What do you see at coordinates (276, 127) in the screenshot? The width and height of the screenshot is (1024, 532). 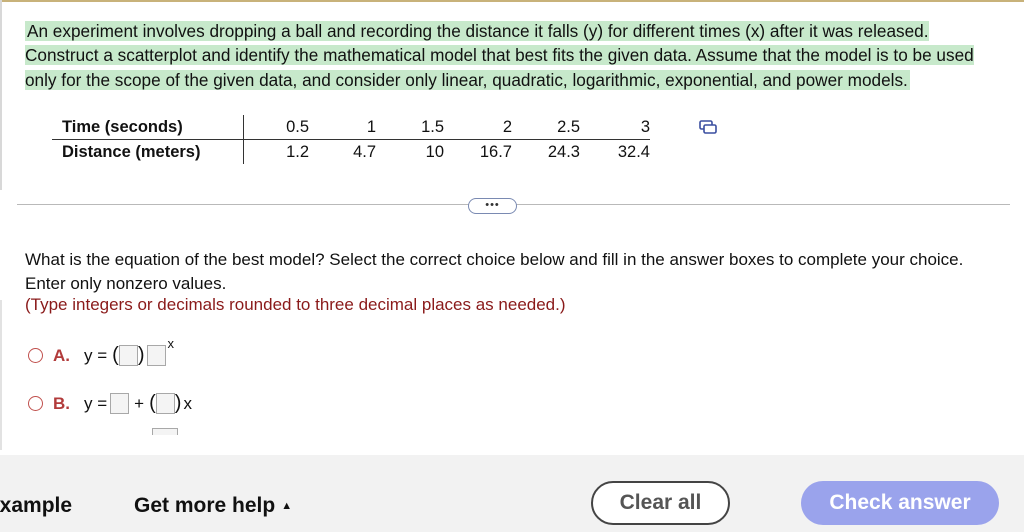 I see `time-cell: 0.5` at bounding box center [276, 127].